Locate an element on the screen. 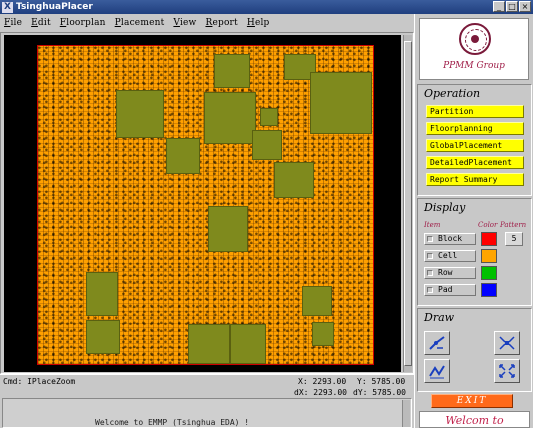 This screenshot has height=428, width=533. zoom-fit-button is located at coordinates (507, 371).